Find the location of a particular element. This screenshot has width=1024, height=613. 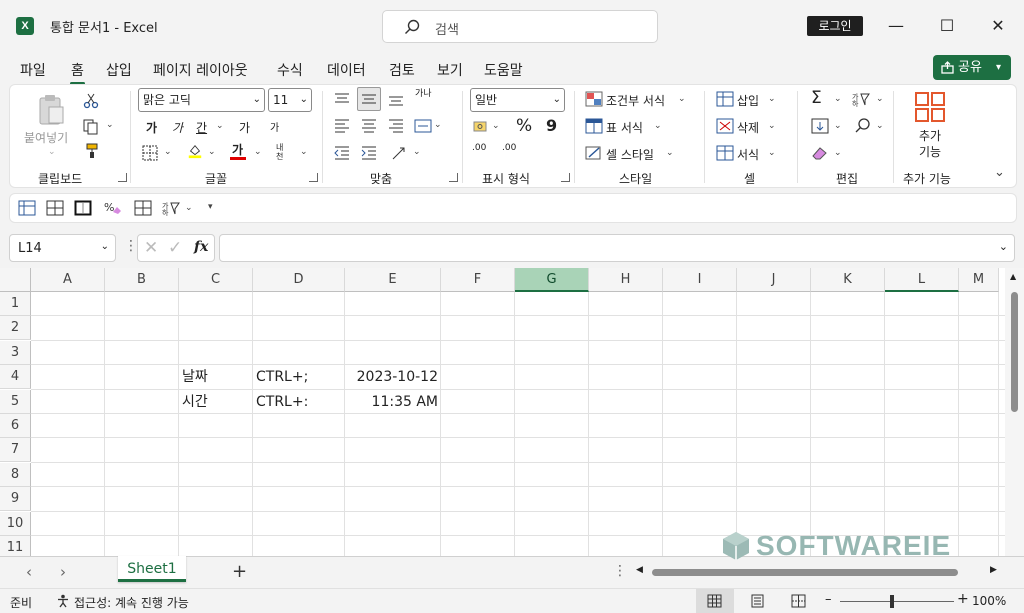

qa-customize-icon: ▾ is located at coordinates (210, 207).